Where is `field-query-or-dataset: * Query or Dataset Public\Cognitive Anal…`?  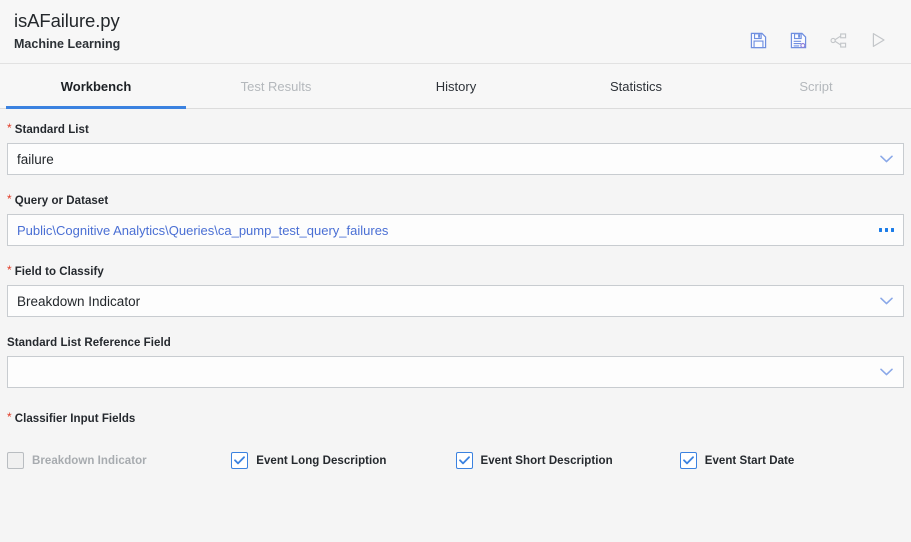
field-query-or-dataset: * Query or Dataset Public\Cognitive Anal… is located at coordinates (455, 219).